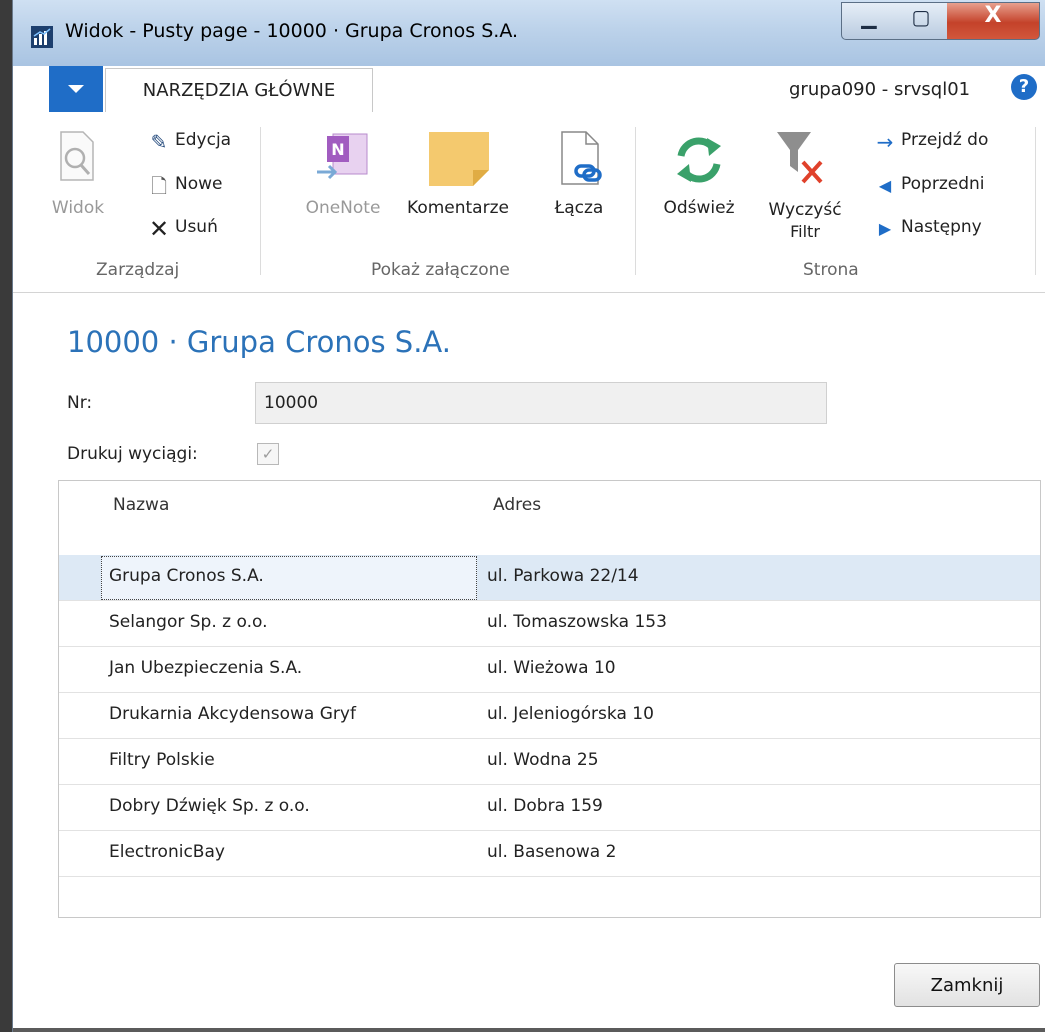 The height and width of the screenshot is (1032, 1045). I want to click on previous-button-label: Poprzedni, so click(943, 184).